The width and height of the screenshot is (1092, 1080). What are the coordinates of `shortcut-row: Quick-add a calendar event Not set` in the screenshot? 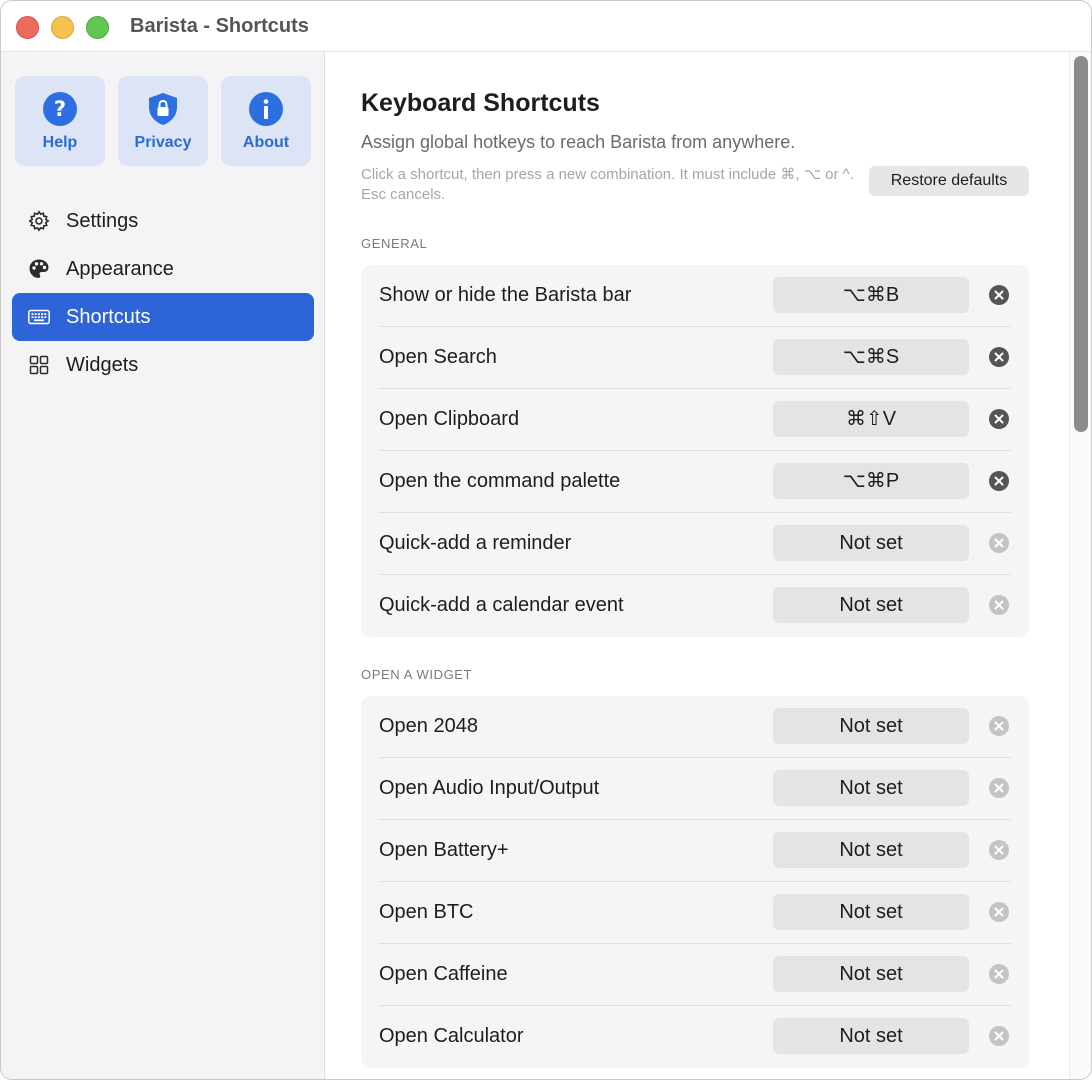 It's located at (695, 606).